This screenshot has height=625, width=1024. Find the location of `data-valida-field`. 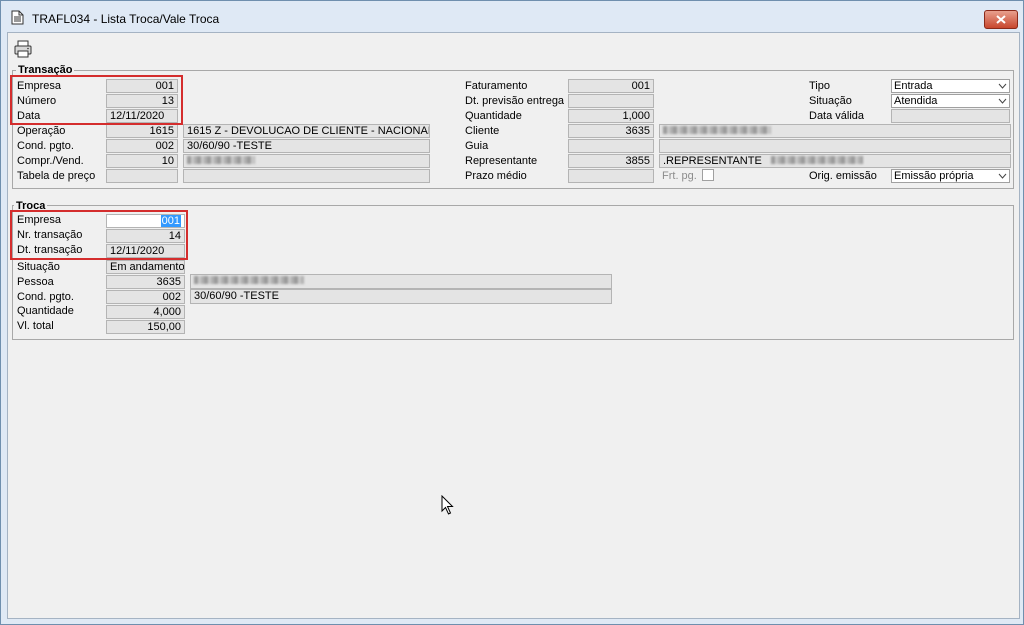

data-valida-field is located at coordinates (950, 116).